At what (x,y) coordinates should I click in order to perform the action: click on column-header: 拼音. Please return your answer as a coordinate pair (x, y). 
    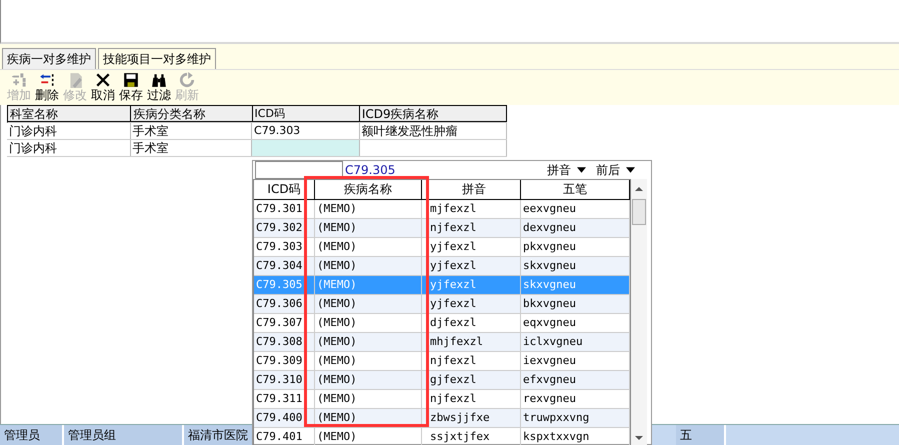
    Looking at the image, I should click on (471, 189).